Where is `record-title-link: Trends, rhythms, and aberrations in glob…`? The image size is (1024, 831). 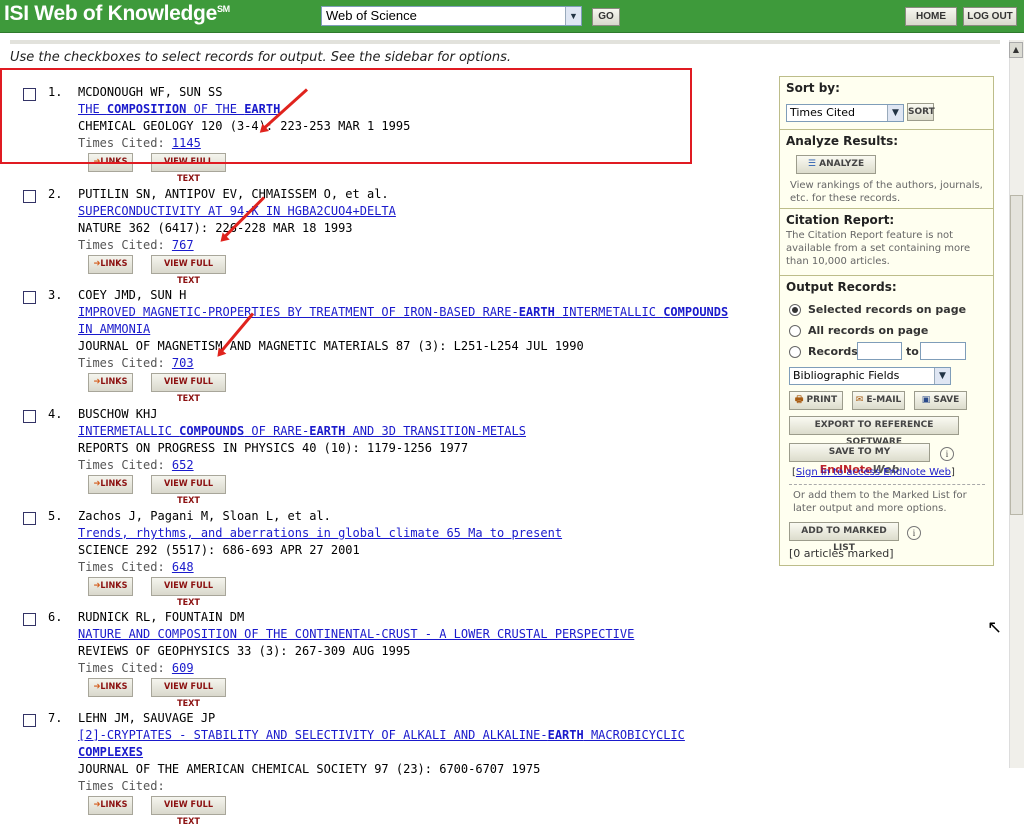
record-title-link: Trends, rhythms, and aberrations in glob… is located at coordinates (320, 533).